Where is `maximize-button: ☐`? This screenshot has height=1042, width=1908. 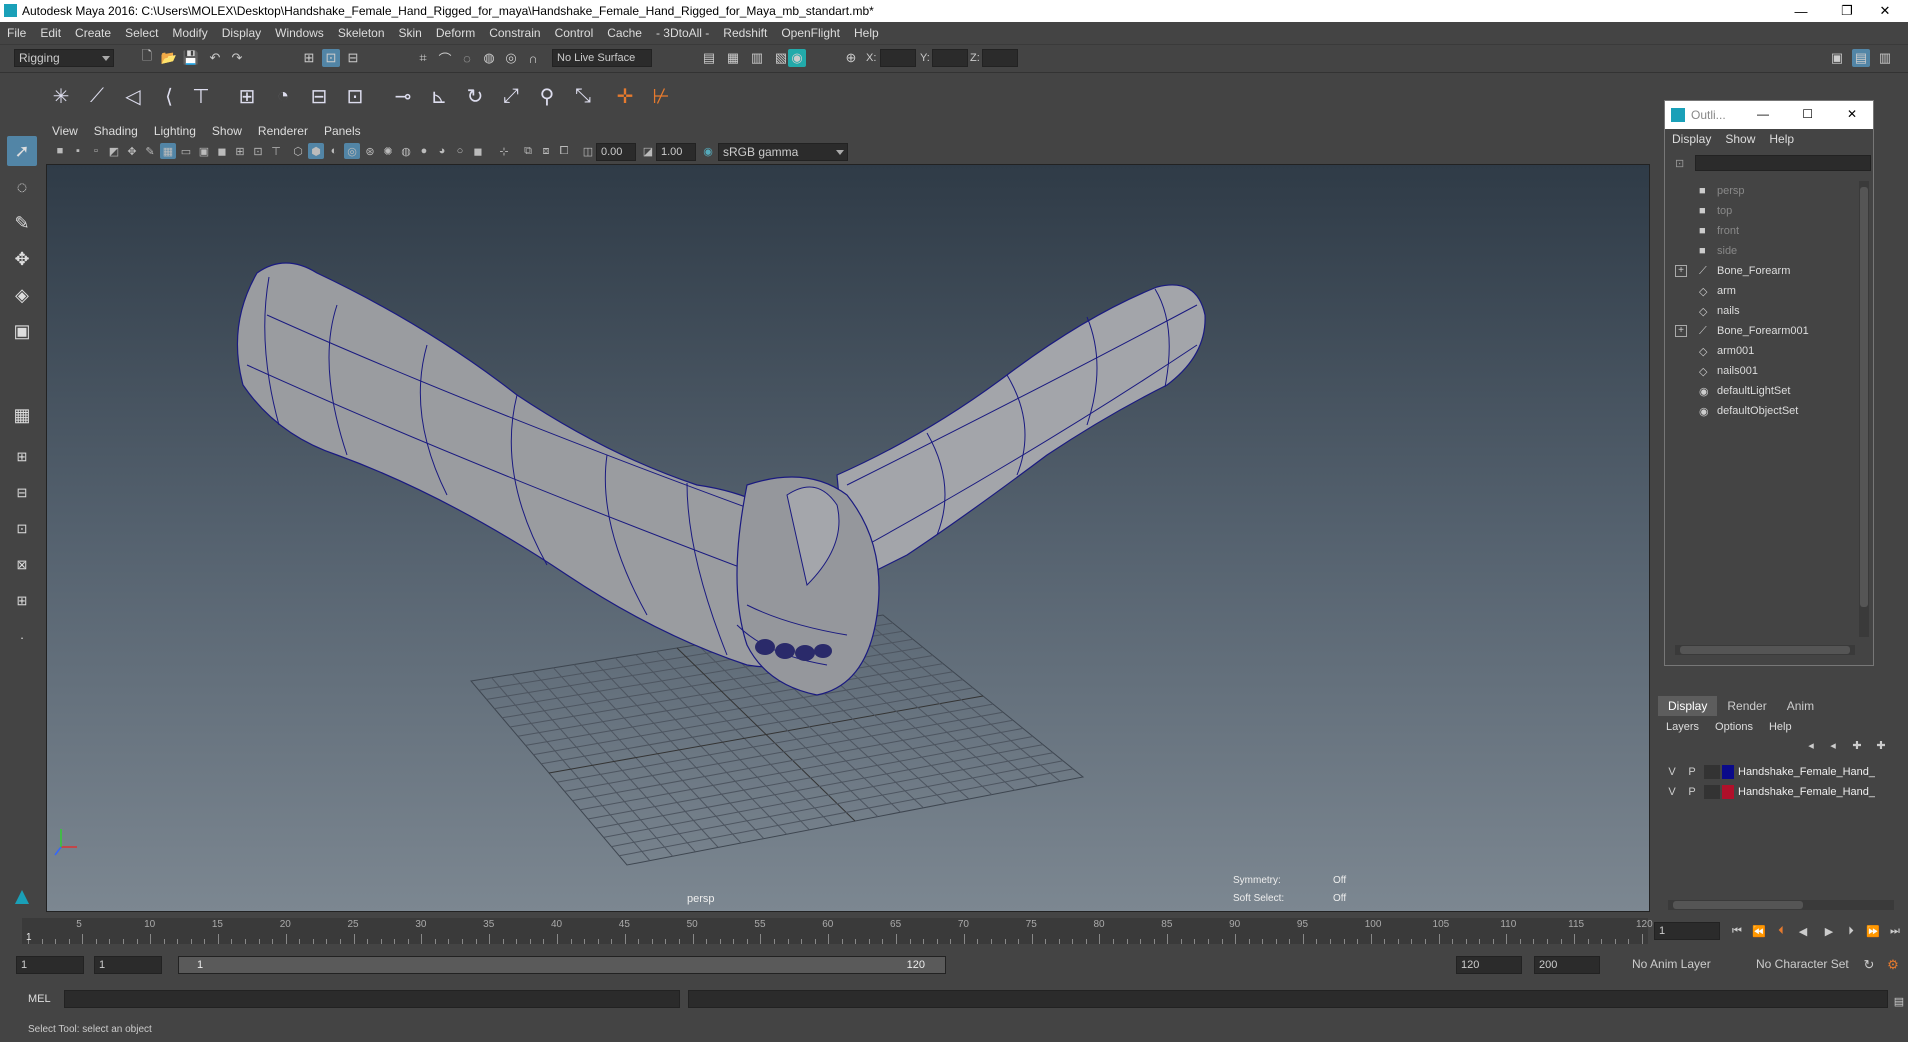
maximize-button: ☐ is located at coordinates (1807, 114).